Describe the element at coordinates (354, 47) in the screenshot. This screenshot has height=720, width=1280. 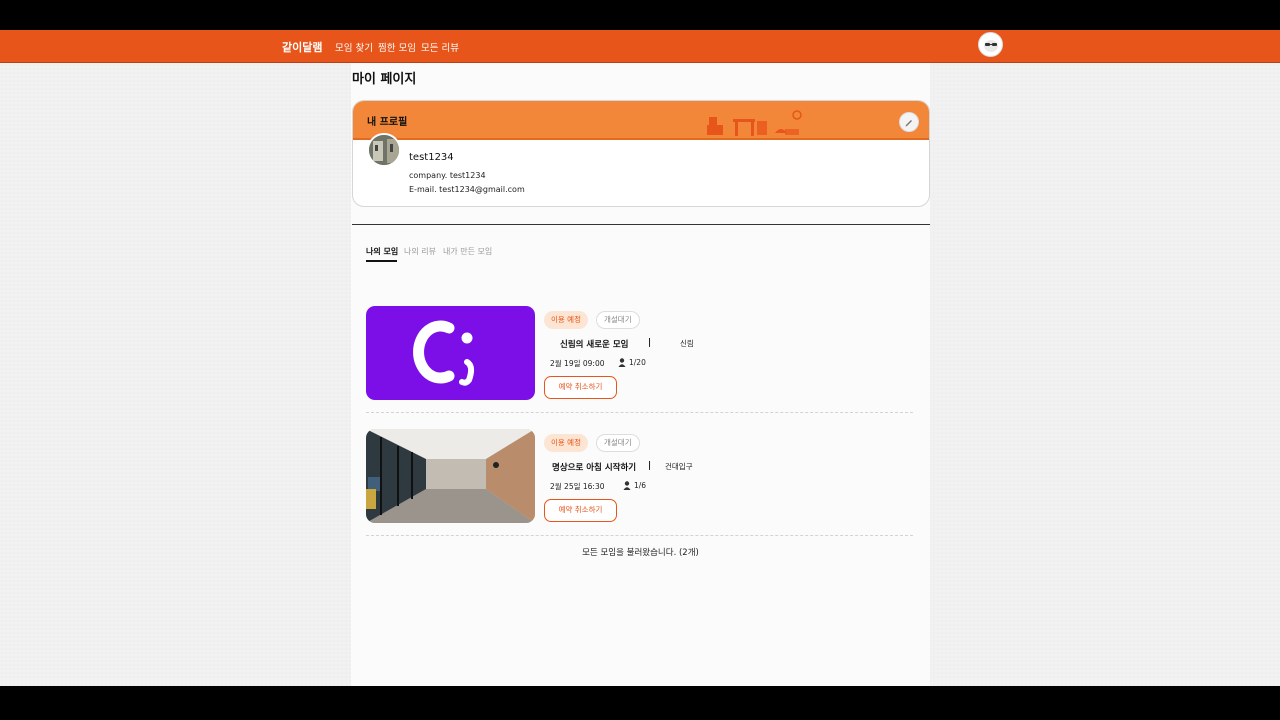
I see `nav-find-meetings: 모임 찾기` at that location.